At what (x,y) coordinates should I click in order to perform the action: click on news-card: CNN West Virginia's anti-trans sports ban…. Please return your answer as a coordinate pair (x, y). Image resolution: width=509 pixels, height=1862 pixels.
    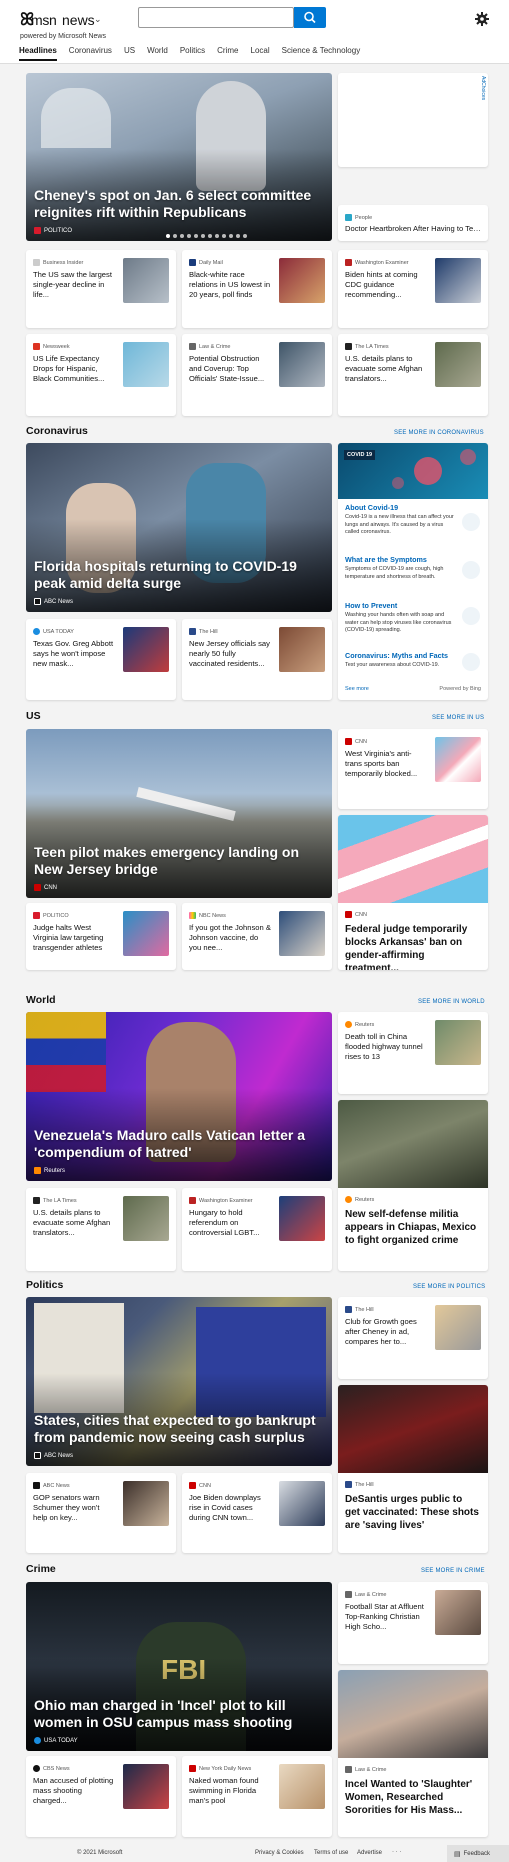
    Looking at the image, I should click on (413, 769).